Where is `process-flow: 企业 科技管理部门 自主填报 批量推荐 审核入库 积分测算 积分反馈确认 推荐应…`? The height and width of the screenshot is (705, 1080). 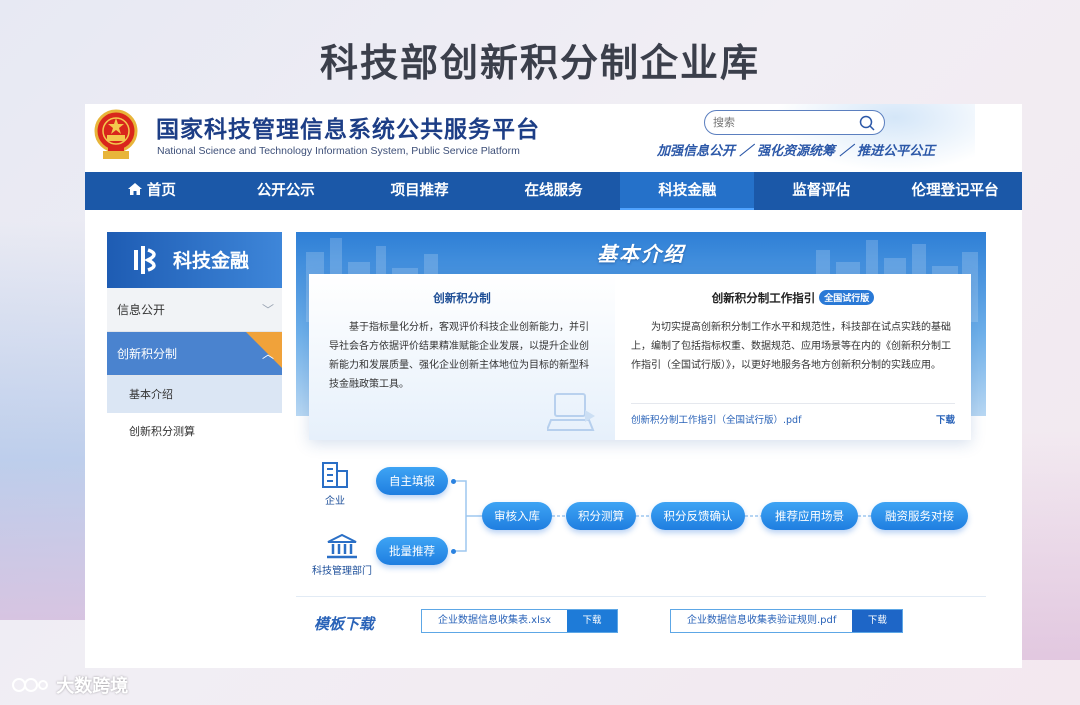
process-flow: 企业 科技管理部门 自主填报 批量推荐 审核入库 积分测算 积分反馈确认 推荐应… is located at coordinates (641, 522).